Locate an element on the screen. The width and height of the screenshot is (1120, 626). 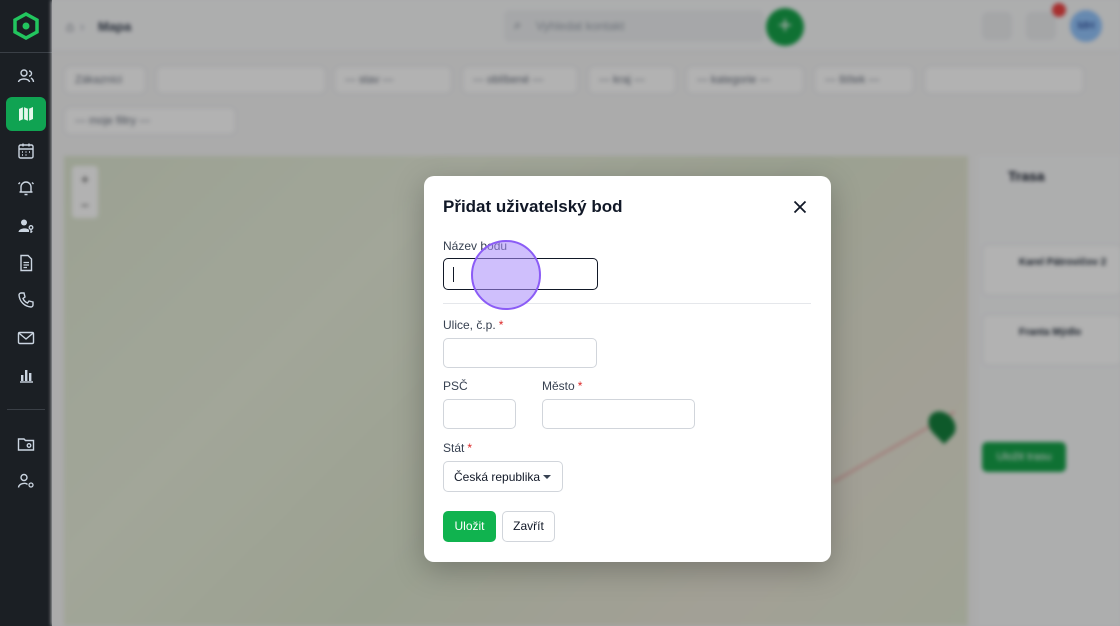
sidebar is located at coordinates (26, 313).